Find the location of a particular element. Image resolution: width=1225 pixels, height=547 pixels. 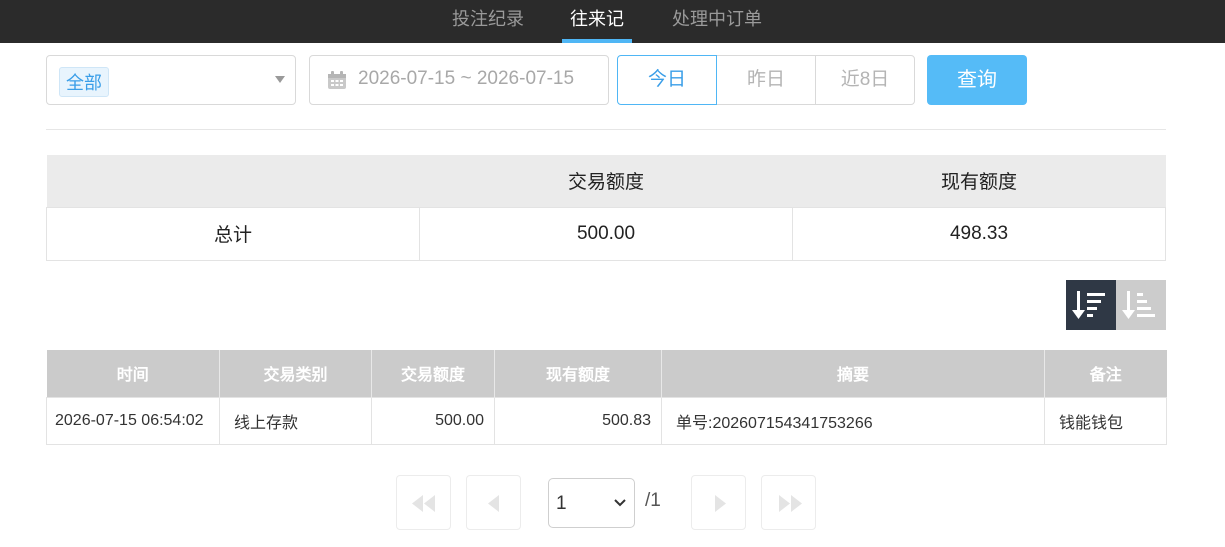

cell-note: 钱能钱包 is located at coordinates (1105, 420).